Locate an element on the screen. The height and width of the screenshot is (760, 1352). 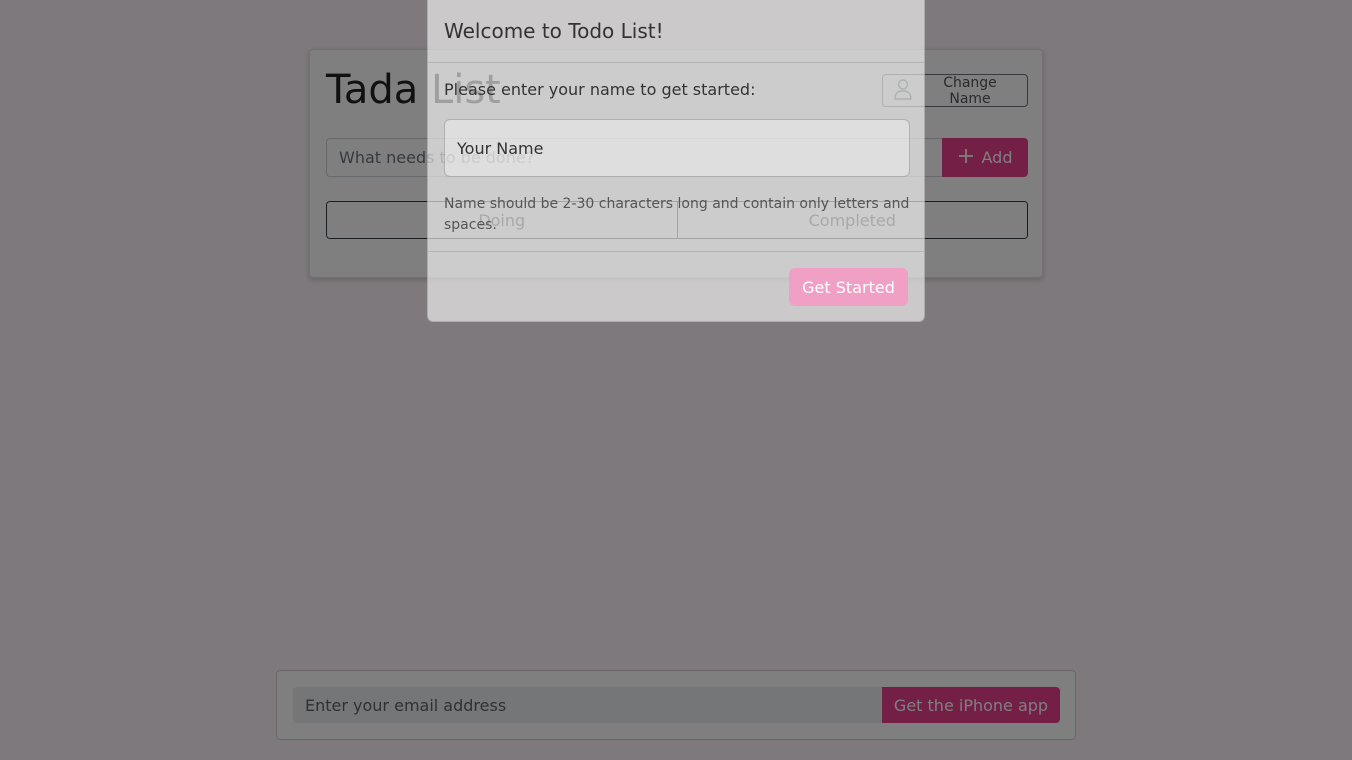
name-input is located at coordinates (677, 148).